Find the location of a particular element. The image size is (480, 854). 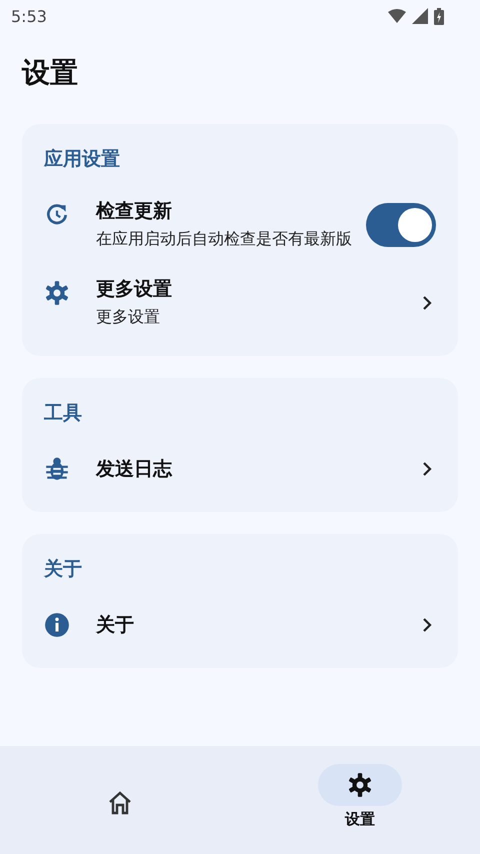

item-subtitle: 更多设置 is located at coordinates (128, 317).